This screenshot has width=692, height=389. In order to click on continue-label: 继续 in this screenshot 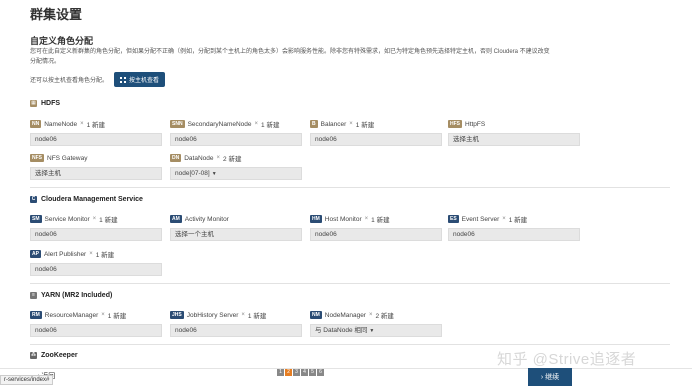, I will do `click(552, 377)`.